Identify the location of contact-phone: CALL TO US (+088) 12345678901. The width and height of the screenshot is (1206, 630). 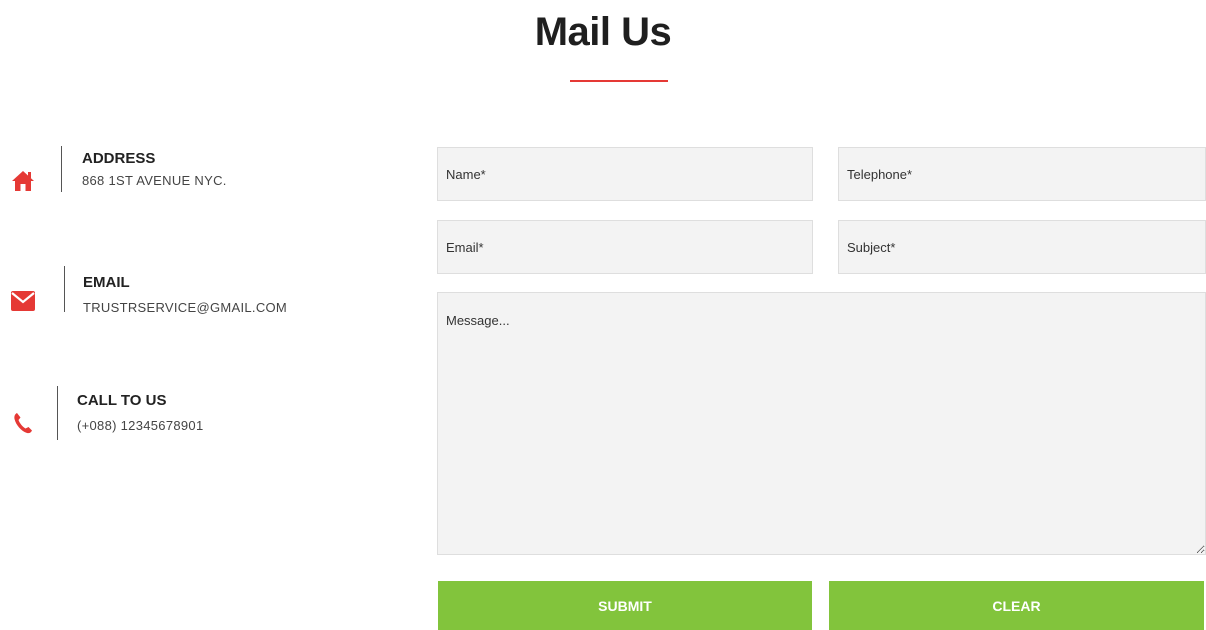
(150, 416).